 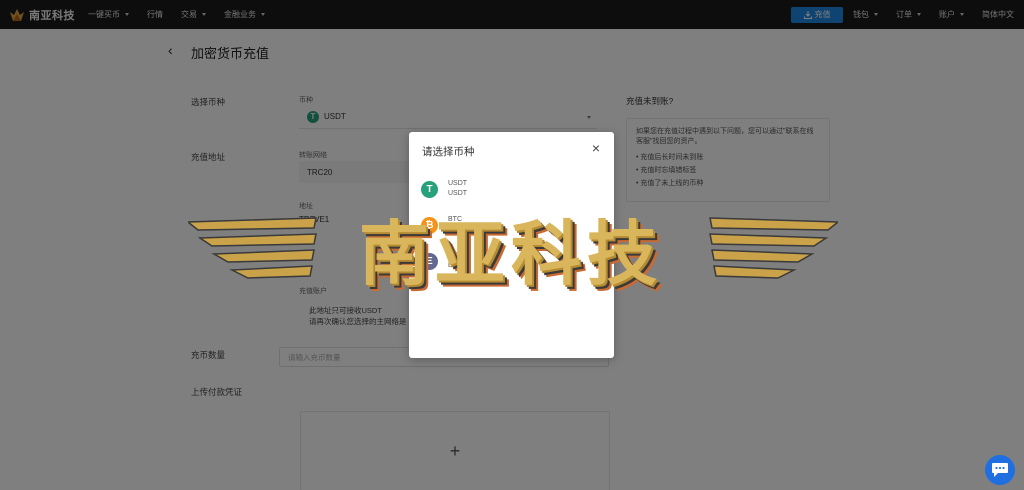 I want to click on ethereum-icon: Ξ, so click(x=429, y=261).